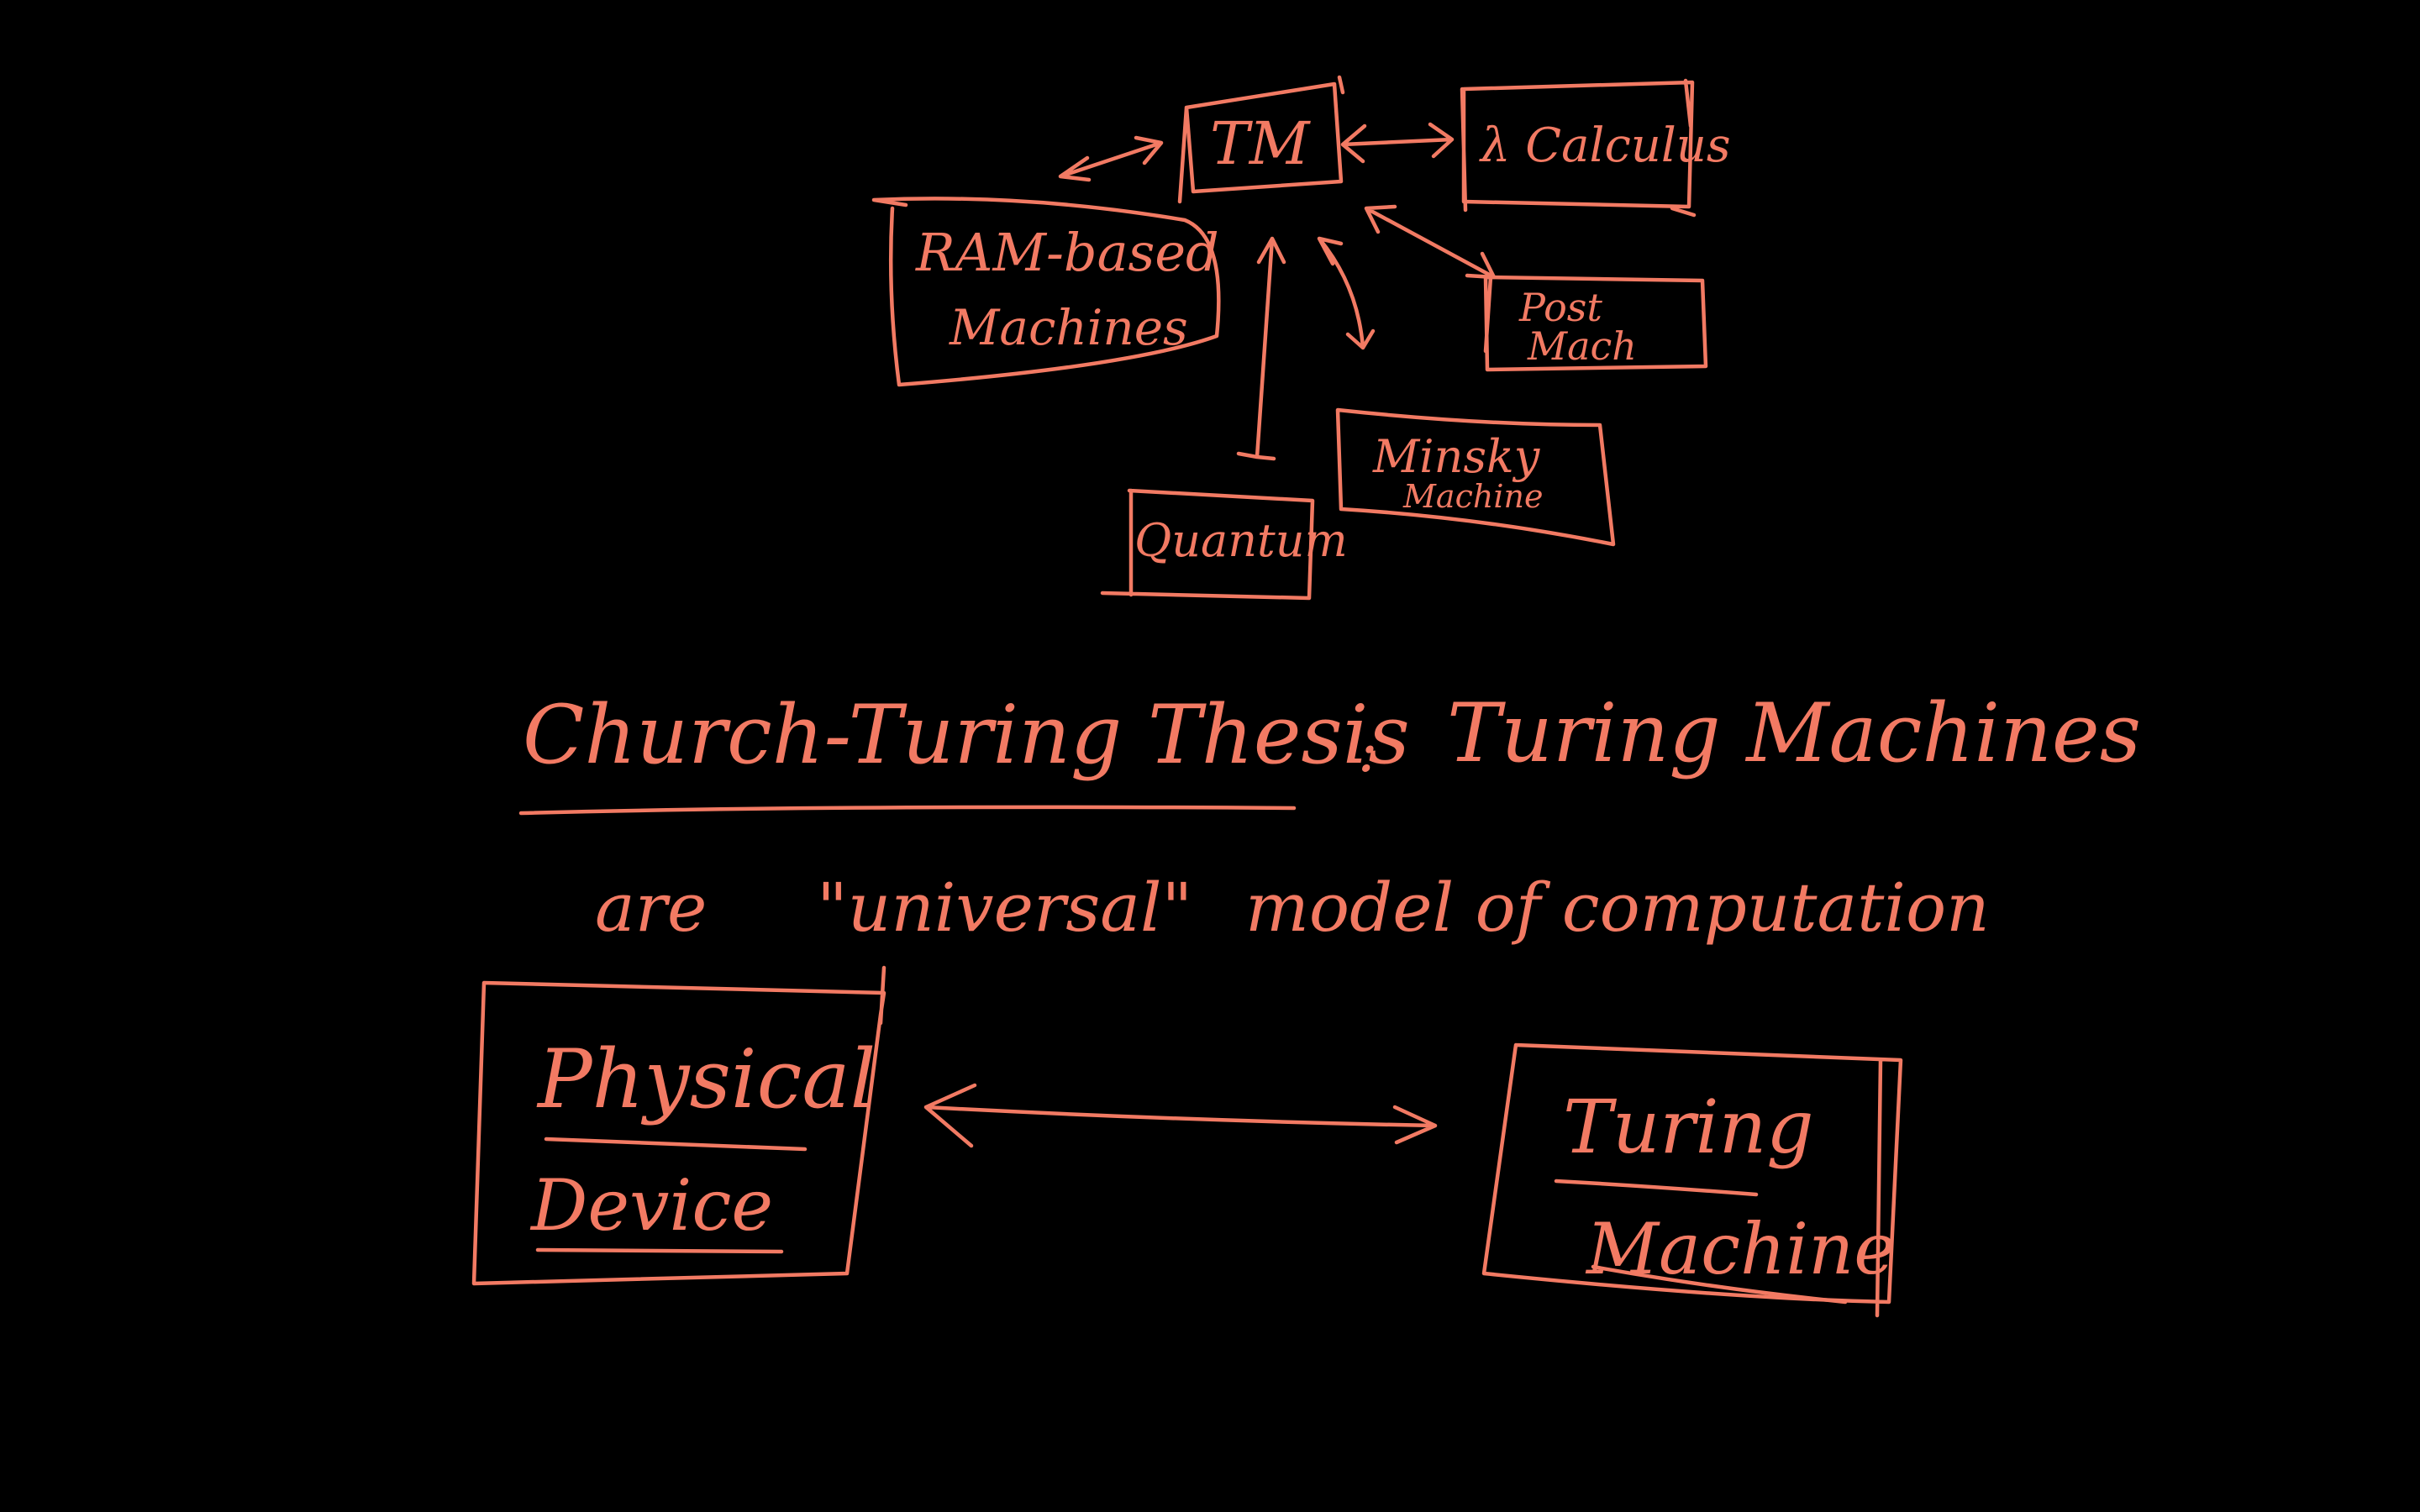 The height and width of the screenshot is (1512, 2420). What do you see at coordinates (1261, 143) in the screenshot?
I see `tm-label: TM` at bounding box center [1261, 143].